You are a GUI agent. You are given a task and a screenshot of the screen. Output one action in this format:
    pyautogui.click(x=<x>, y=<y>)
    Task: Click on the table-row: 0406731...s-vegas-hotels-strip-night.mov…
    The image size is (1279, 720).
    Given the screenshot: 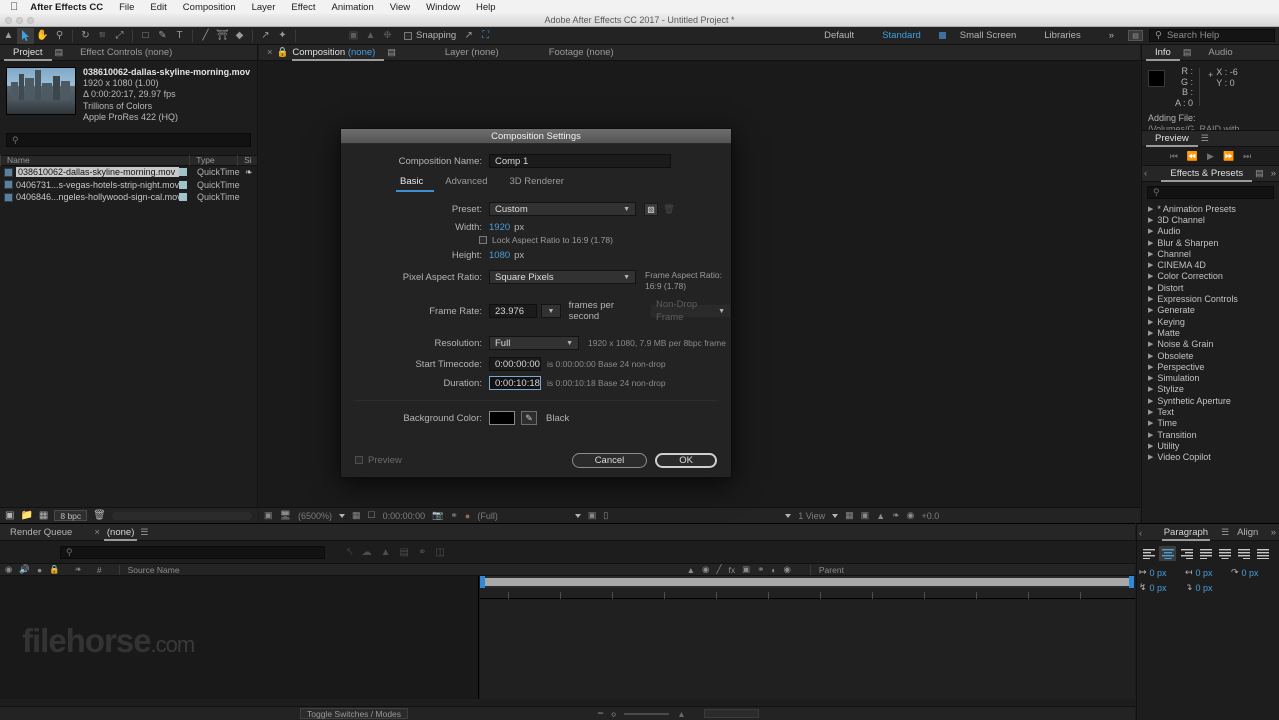 What is the action you would take?
    pyautogui.click(x=128, y=185)
    